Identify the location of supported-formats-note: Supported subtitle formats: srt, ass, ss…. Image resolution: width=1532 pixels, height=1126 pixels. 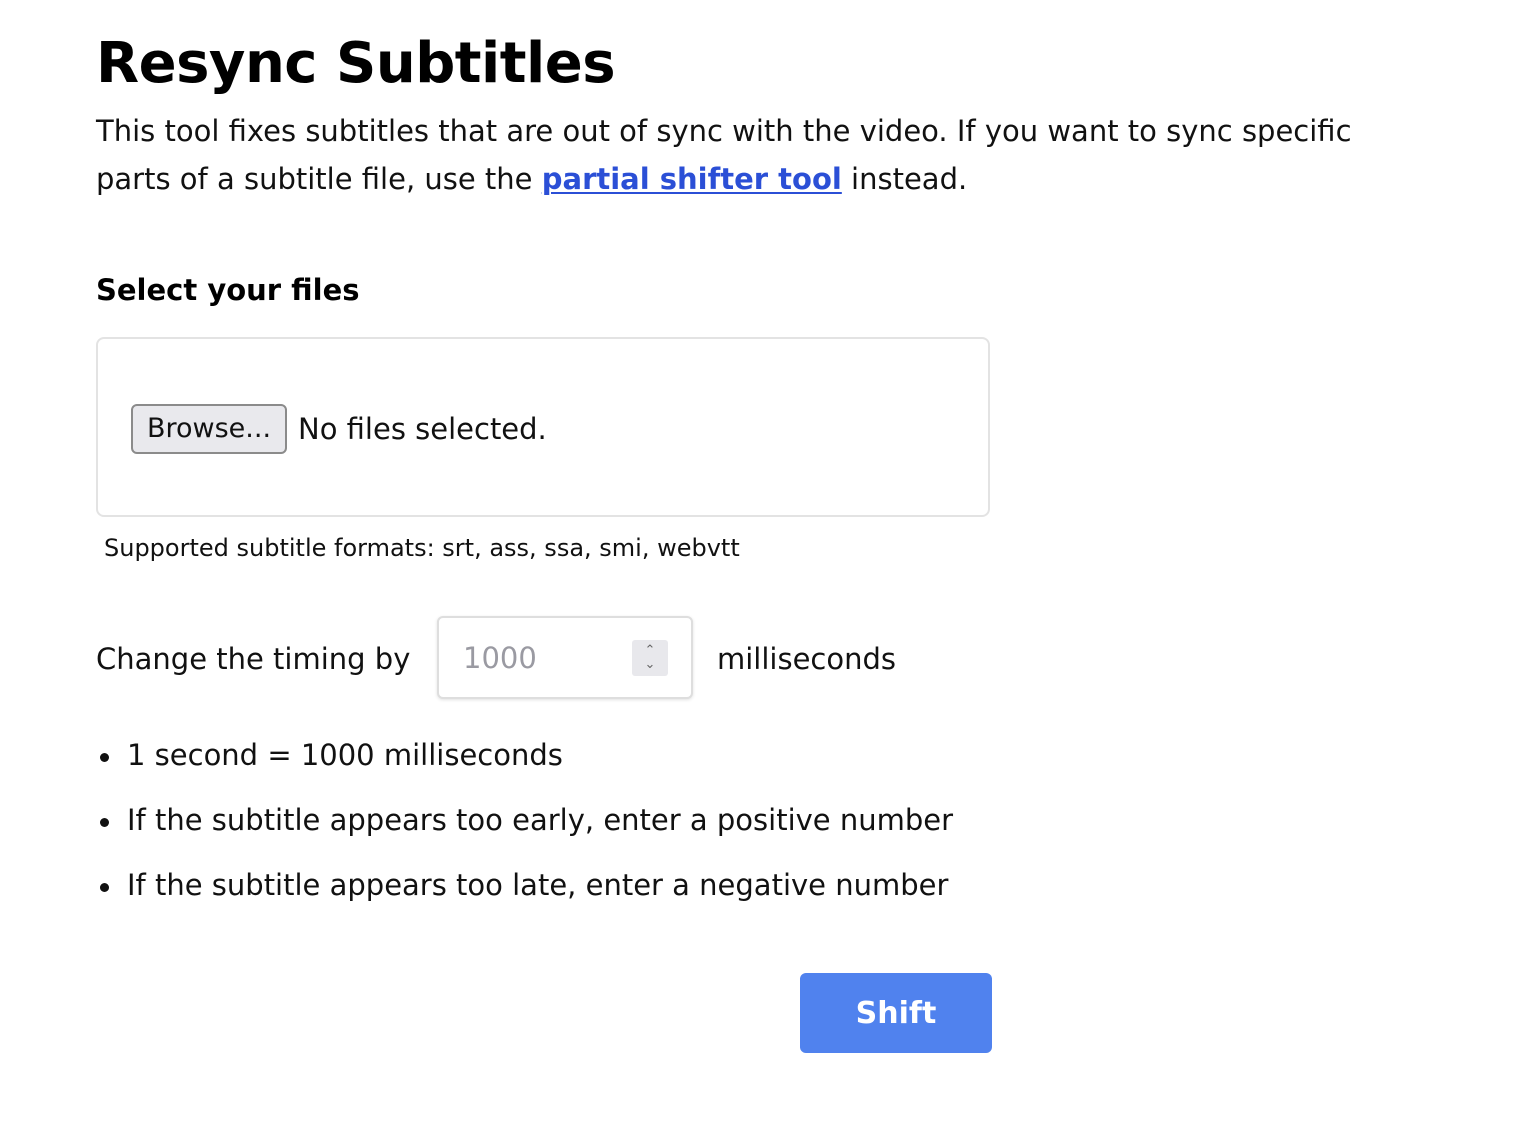
(422, 548).